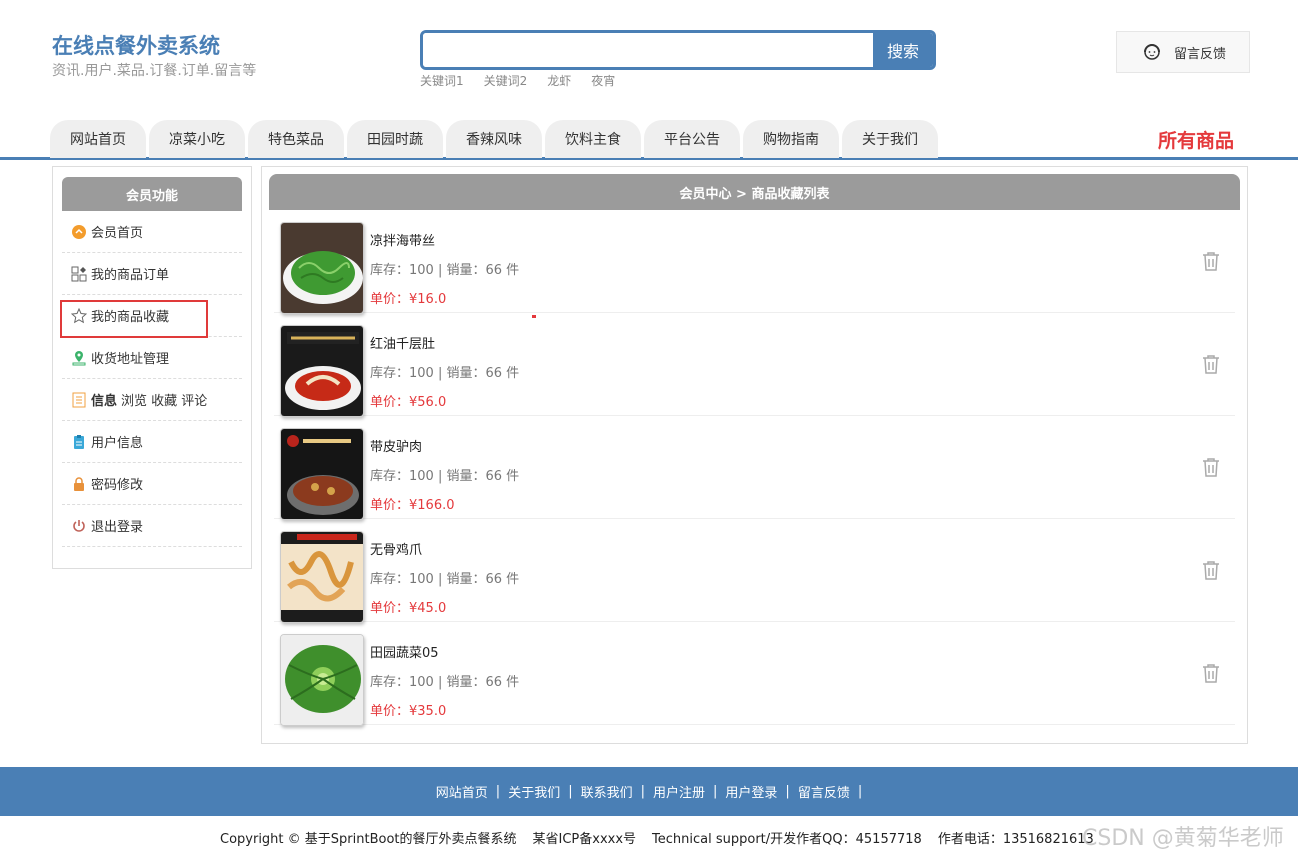 This screenshot has width=1298, height=859. Describe the element at coordinates (649, 791) in the screenshot. I see `footer-nav: 网站首页 | 关于我们 | 联系我们 | 用户注册 | 用户登录 | 留言反馈 |` at that location.